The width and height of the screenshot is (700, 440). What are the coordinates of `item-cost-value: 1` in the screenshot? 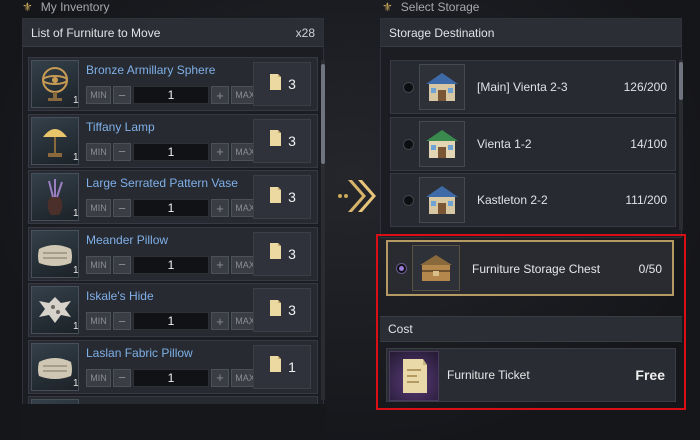 It's located at (292, 366).